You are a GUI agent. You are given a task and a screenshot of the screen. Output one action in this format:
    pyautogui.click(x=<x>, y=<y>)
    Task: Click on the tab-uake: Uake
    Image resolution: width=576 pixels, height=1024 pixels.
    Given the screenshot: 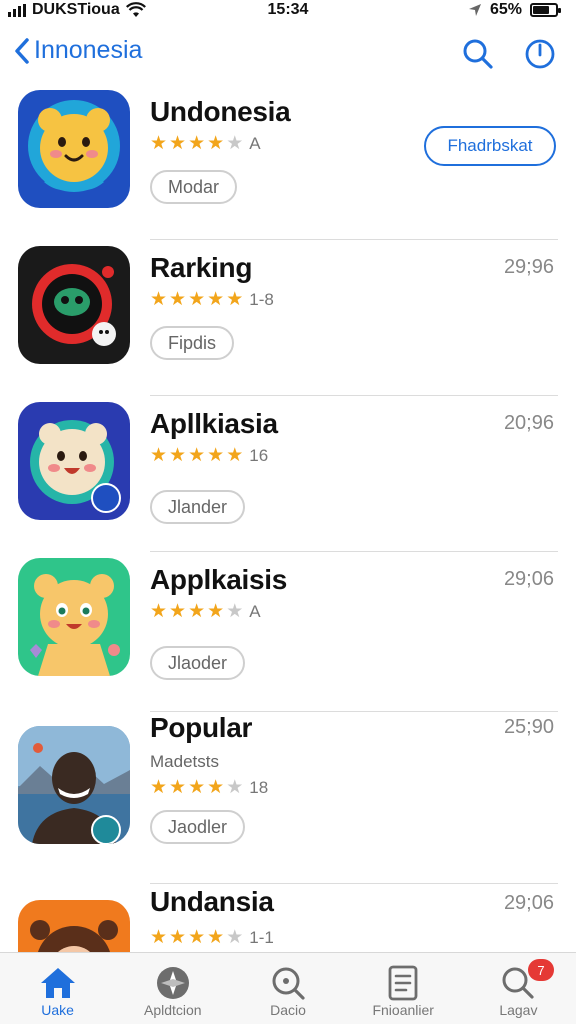 What is the action you would take?
    pyautogui.click(x=57, y=988)
    